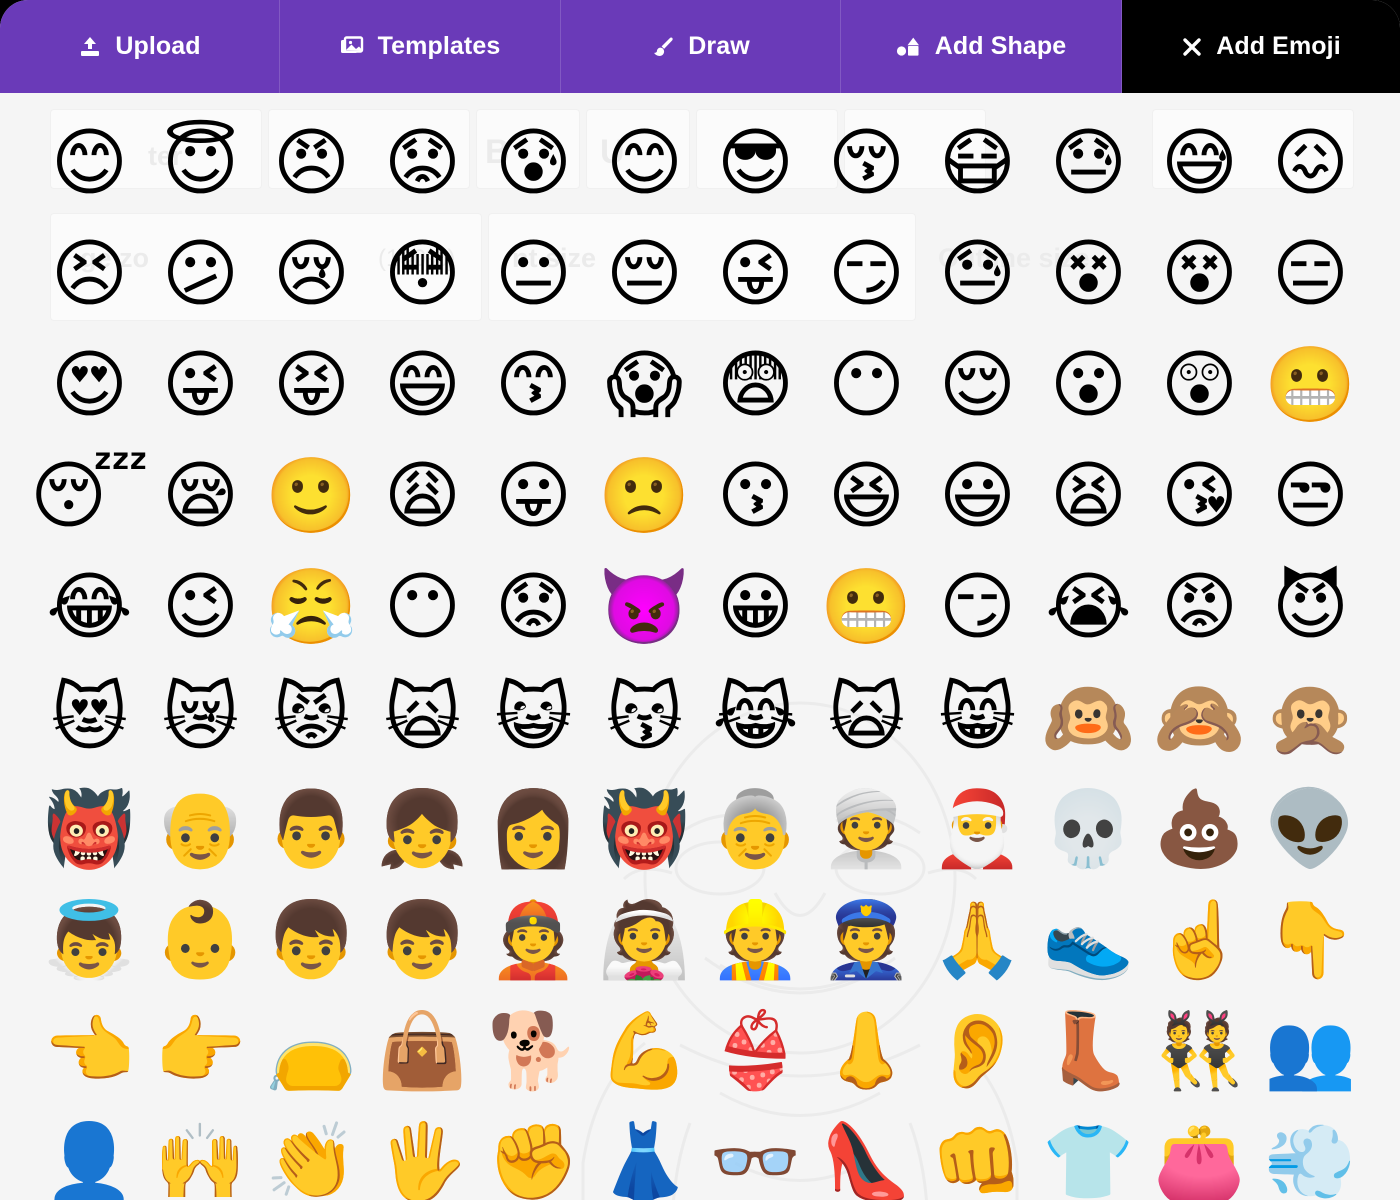 This screenshot has width=1400, height=1200. I want to click on emoji-cell: 👈, so click(89, 1050).